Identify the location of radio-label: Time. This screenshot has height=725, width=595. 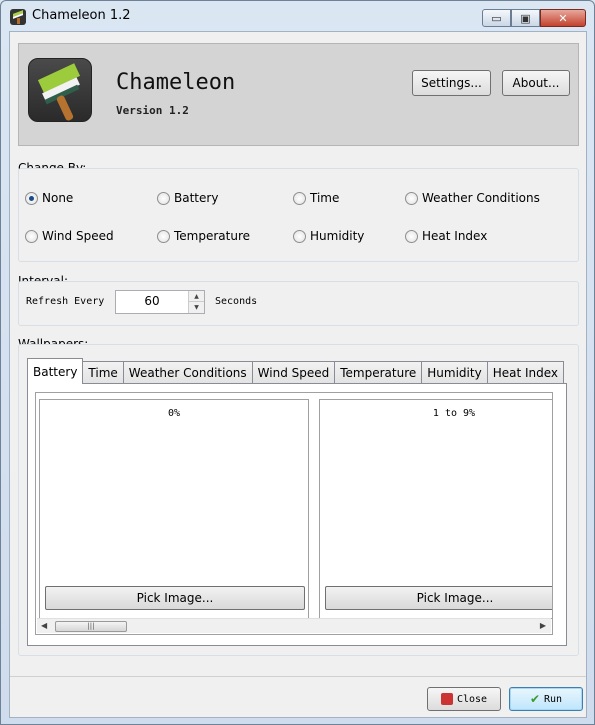
(325, 198).